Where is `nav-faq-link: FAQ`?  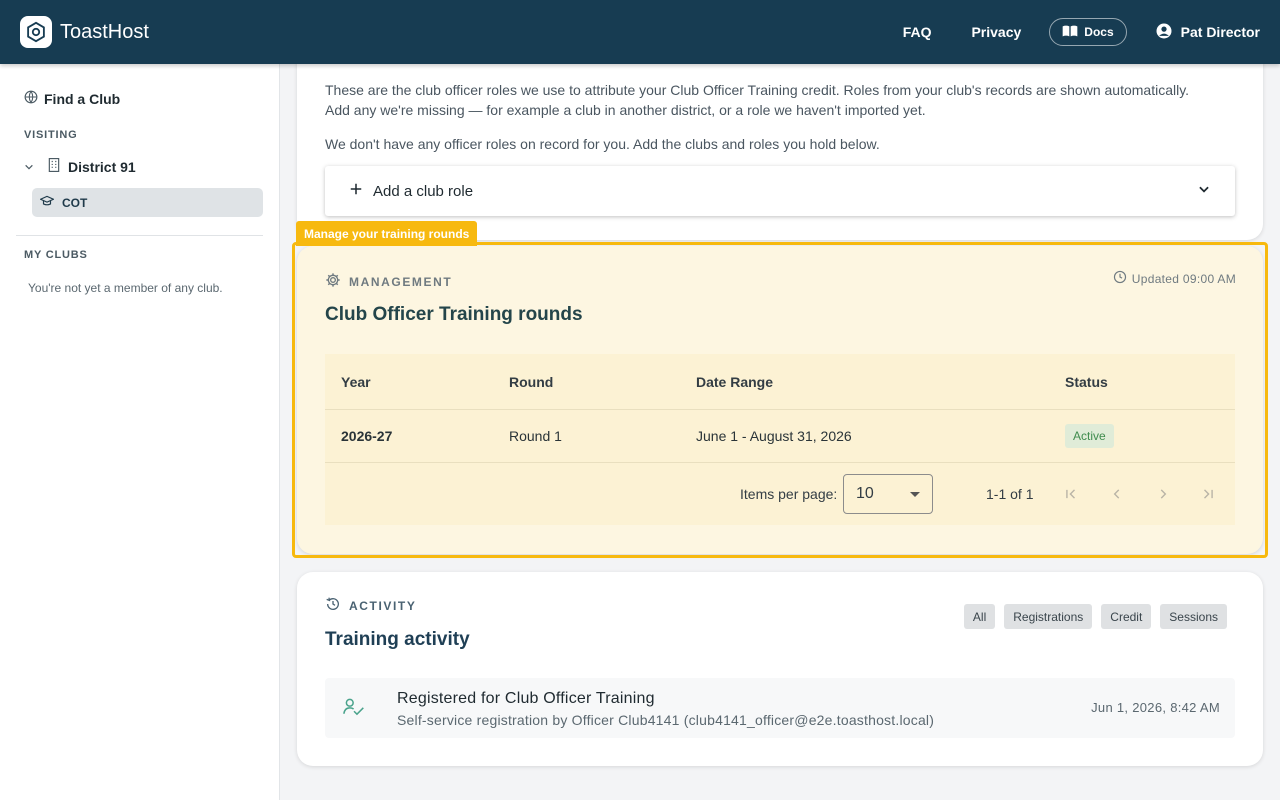
nav-faq-link: FAQ is located at coordinates (917, 32).